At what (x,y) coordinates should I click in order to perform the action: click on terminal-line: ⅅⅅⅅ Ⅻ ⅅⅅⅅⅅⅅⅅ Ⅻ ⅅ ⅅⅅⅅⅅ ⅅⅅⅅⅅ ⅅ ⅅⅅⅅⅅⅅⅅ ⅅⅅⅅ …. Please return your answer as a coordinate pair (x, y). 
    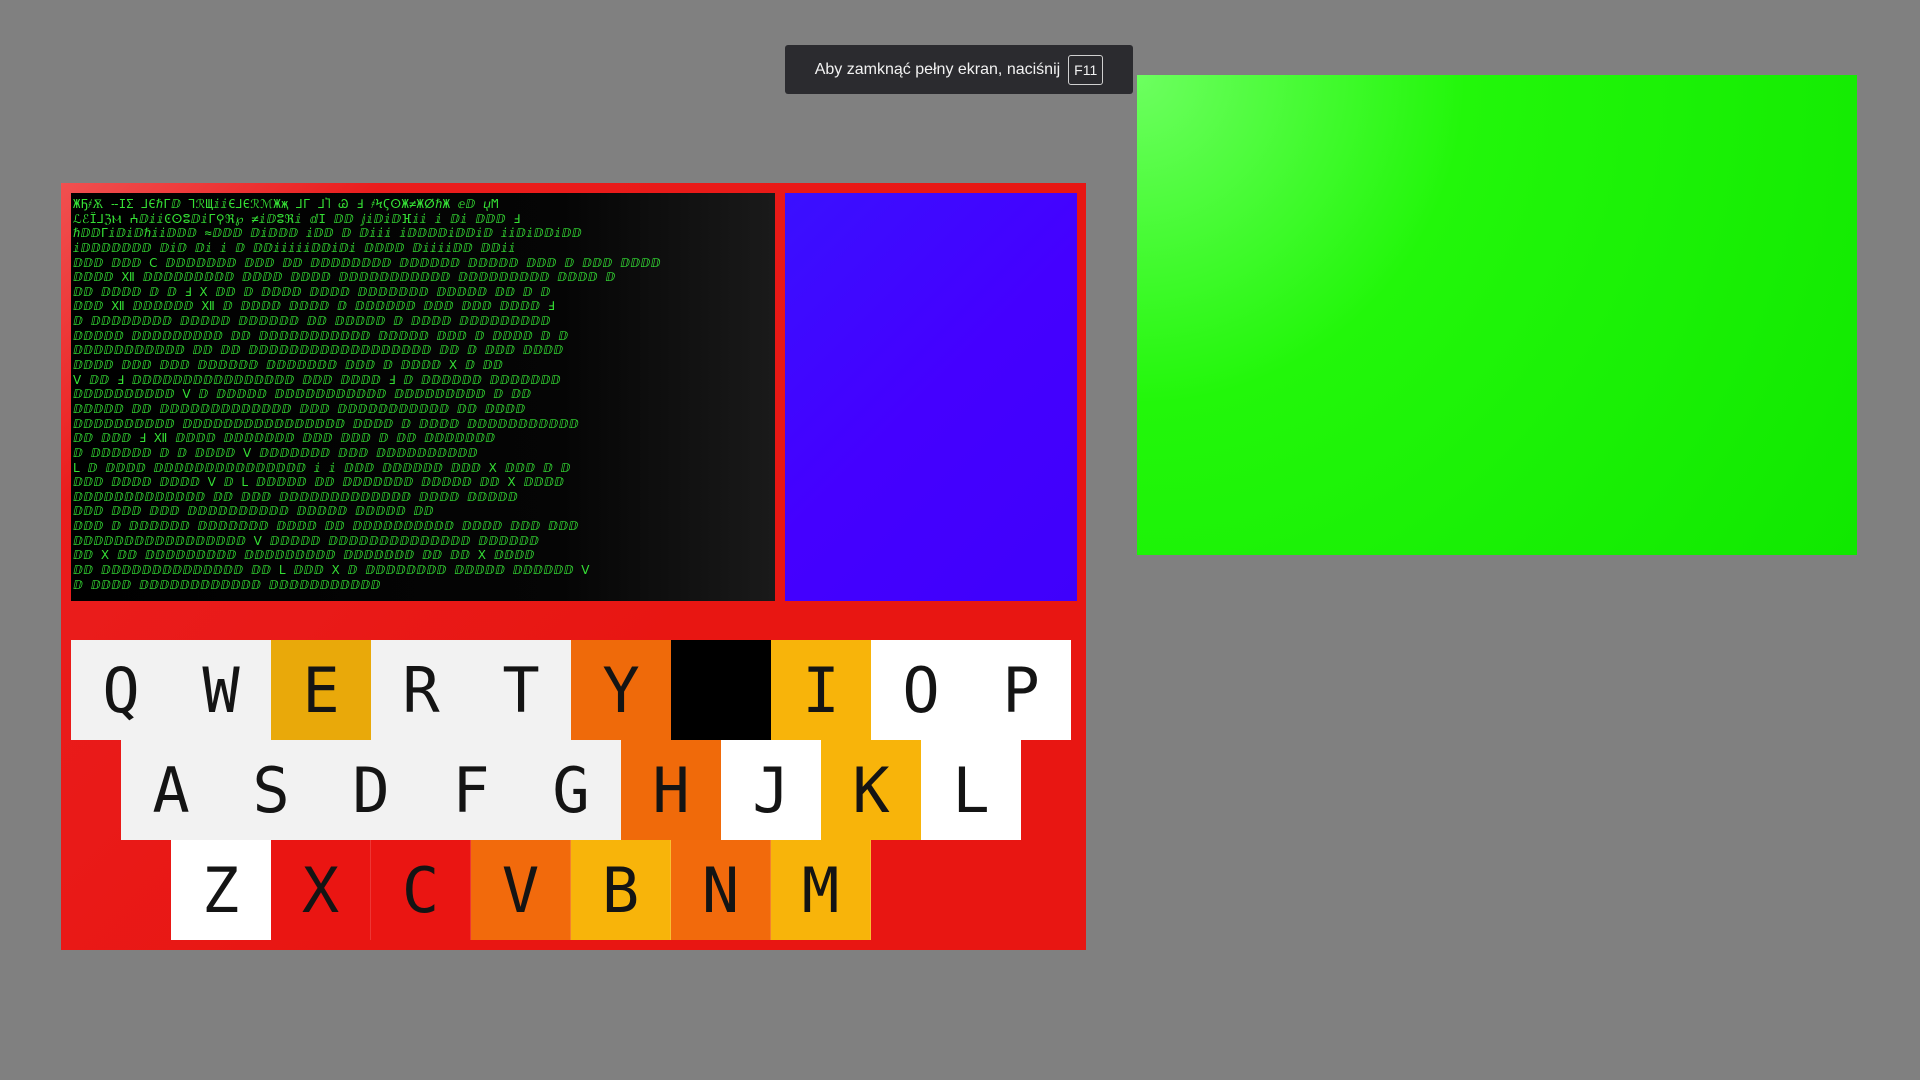
    Looking at the image, I should click on (314, 306).